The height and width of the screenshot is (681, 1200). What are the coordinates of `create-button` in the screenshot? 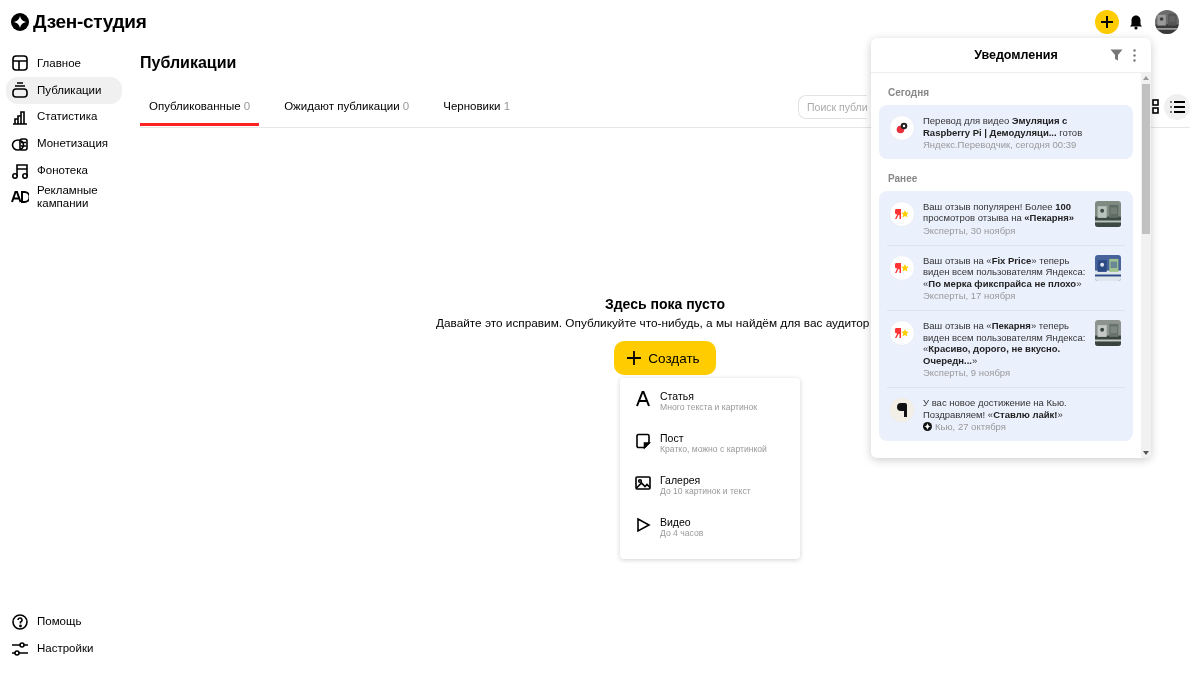 It's located at (1107, 22).